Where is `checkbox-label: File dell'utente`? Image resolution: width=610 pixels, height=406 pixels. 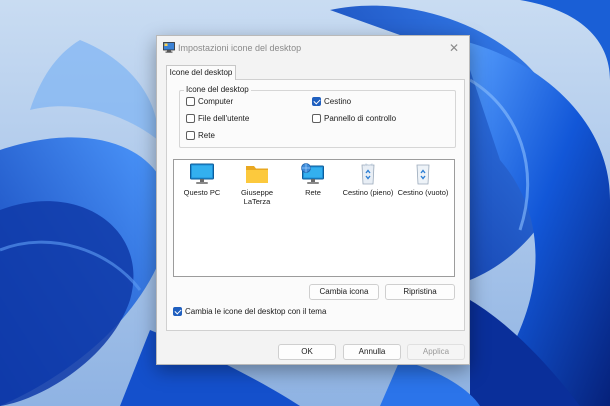
checkbox-label: File dell'utente is located at coordinates (224, 118).